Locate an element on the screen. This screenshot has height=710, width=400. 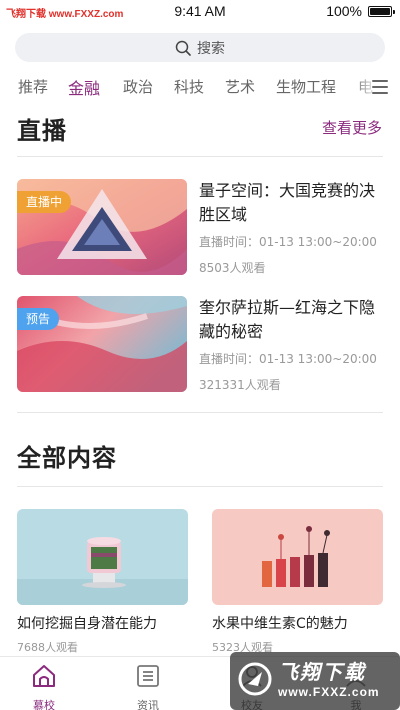
live-title: 奎尔萨拉斯—红海之下隐藏的秘密 is located at coordinates (287, 319).